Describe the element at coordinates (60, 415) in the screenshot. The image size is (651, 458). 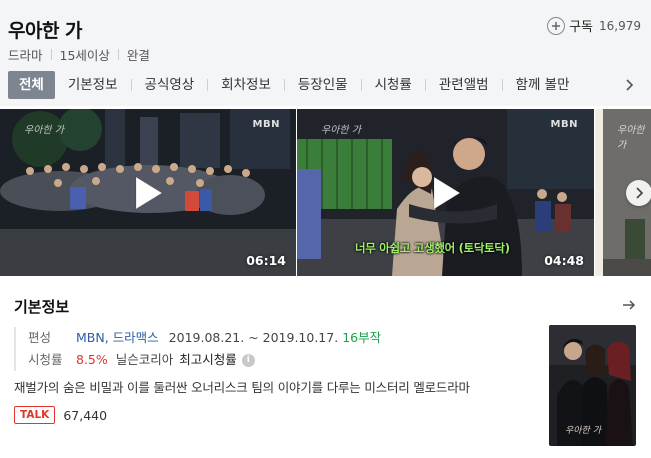
I see `talk-area: TALK 67,440` at that location.